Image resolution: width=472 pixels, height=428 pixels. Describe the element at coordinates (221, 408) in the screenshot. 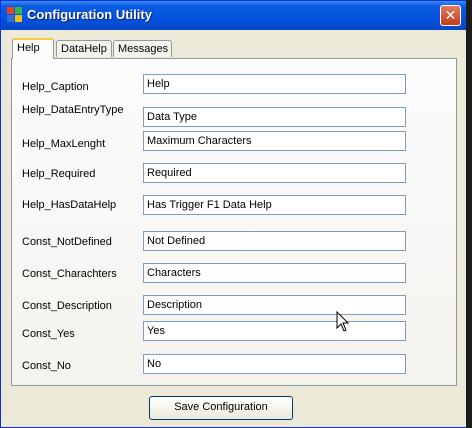

I see `save-configuration-button: Save Configuration` at that location.